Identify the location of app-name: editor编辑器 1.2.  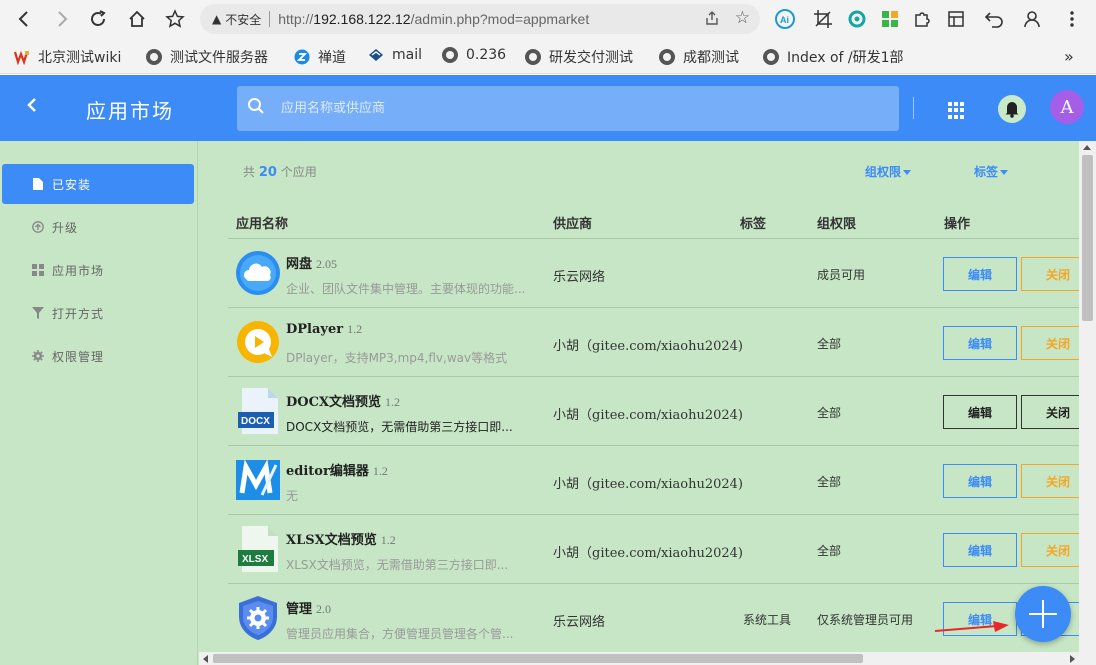
(337, 471).